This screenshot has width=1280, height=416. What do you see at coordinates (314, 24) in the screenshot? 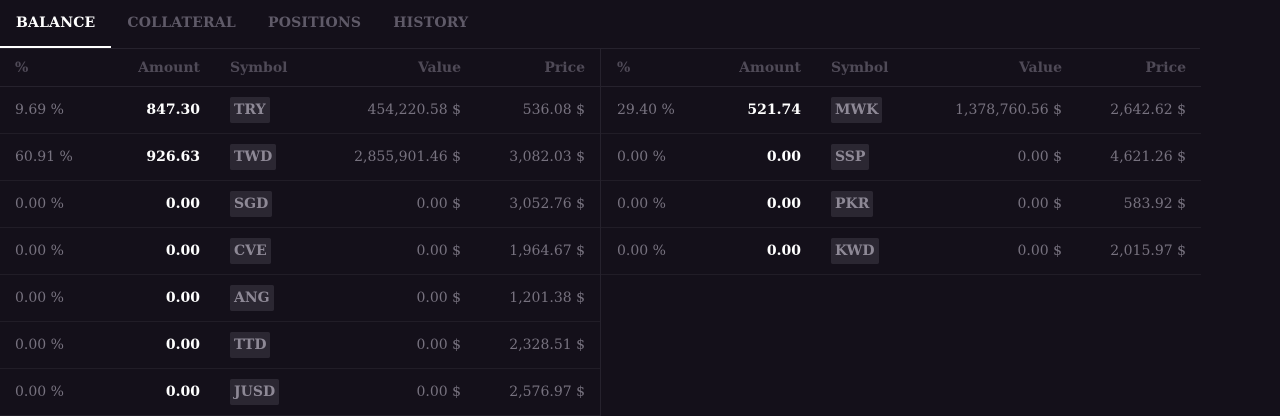
I see `tab-positions: POSITIONS` at bounding box center [314, 24].